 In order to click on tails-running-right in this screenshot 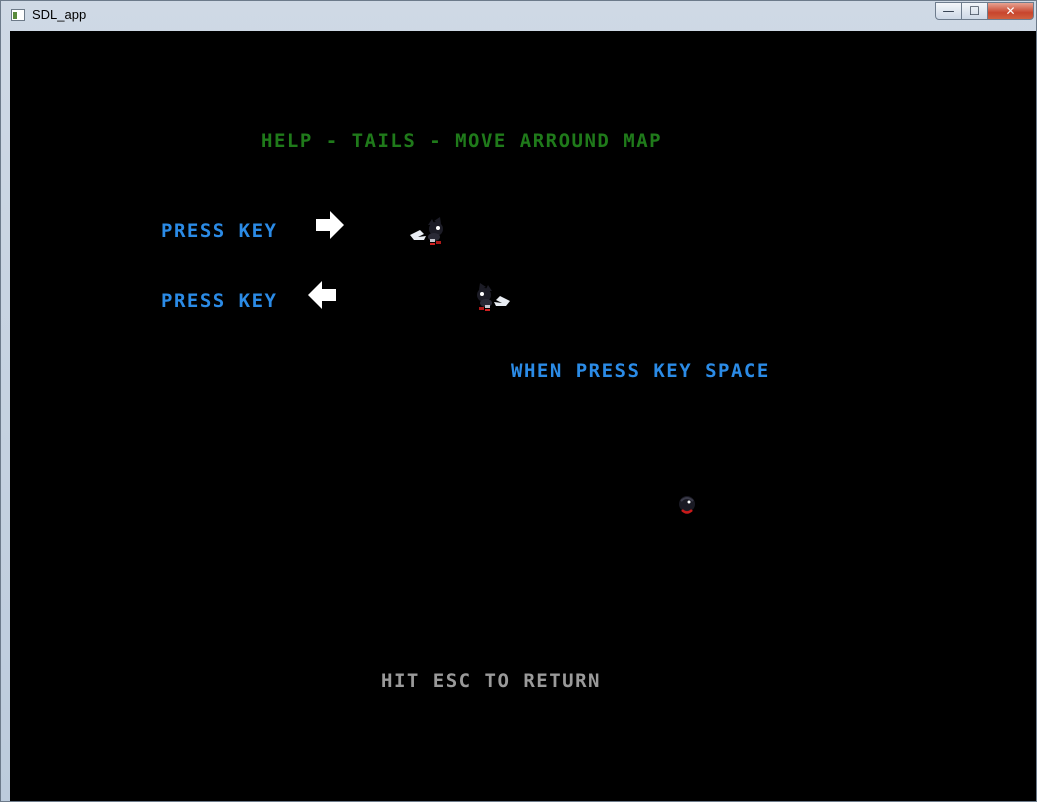, I will do `click(426, 231)`.